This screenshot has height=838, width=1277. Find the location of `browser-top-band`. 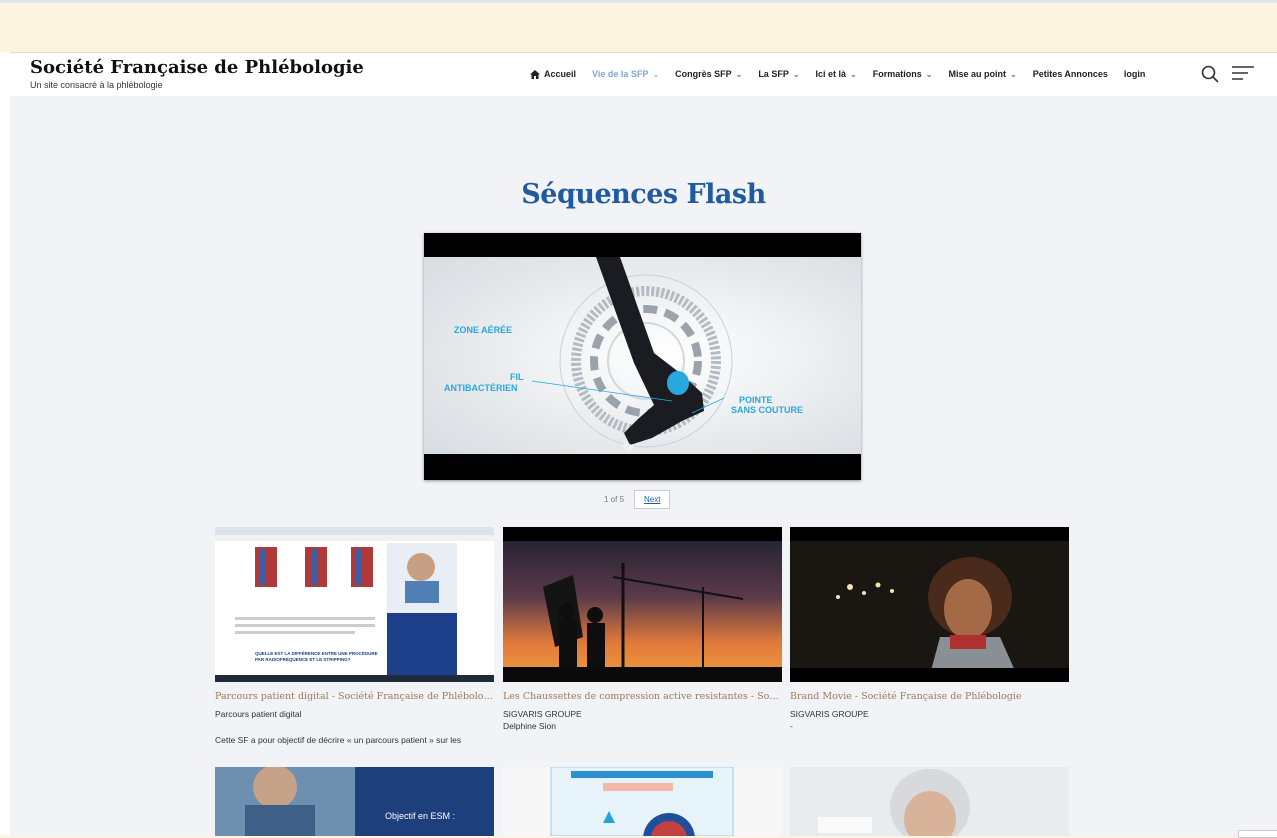

browser-top-band is located at coordinates (638, 26).